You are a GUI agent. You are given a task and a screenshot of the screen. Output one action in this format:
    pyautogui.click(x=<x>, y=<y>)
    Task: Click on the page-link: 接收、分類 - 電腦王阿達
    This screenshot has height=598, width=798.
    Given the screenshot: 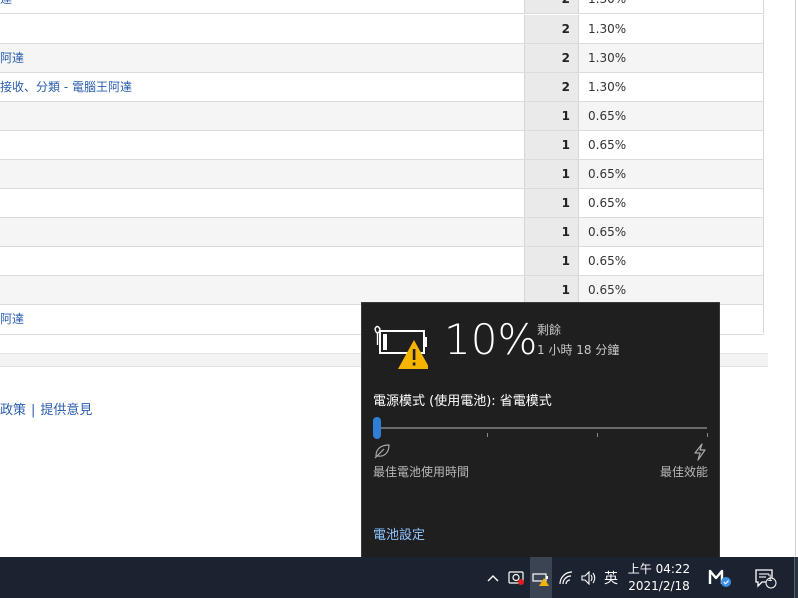 What is the action you would take?
    pyautogui.click(x=262, y=87)
    